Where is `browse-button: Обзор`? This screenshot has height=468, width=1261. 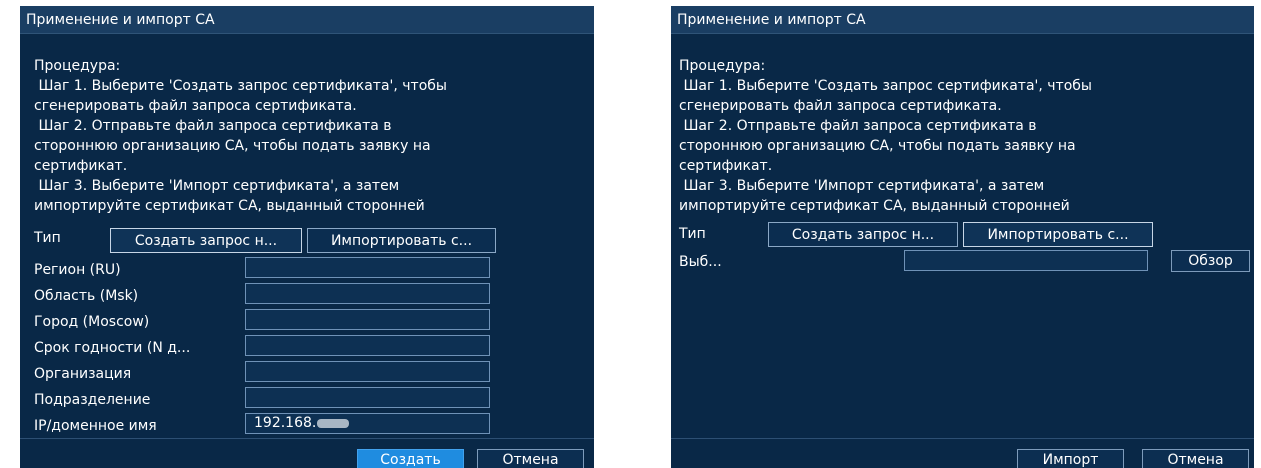 browse-button: Обзор is located at coordinates (1210, 261).